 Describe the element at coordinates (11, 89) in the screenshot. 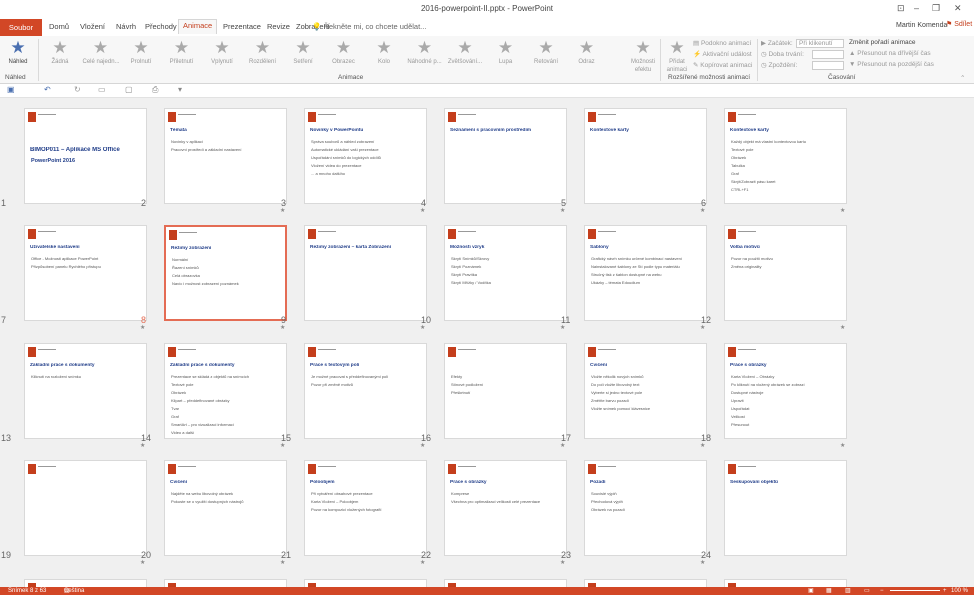

I see `save-icon: ▣` at that location.